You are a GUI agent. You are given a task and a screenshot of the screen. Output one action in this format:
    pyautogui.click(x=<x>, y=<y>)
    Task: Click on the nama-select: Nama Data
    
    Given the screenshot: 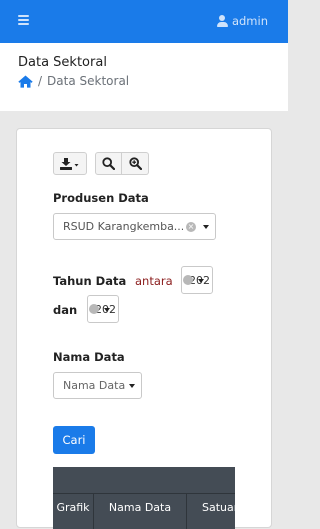 What is the action you would take?
    pyautogui.click(x=97, y=385)
    